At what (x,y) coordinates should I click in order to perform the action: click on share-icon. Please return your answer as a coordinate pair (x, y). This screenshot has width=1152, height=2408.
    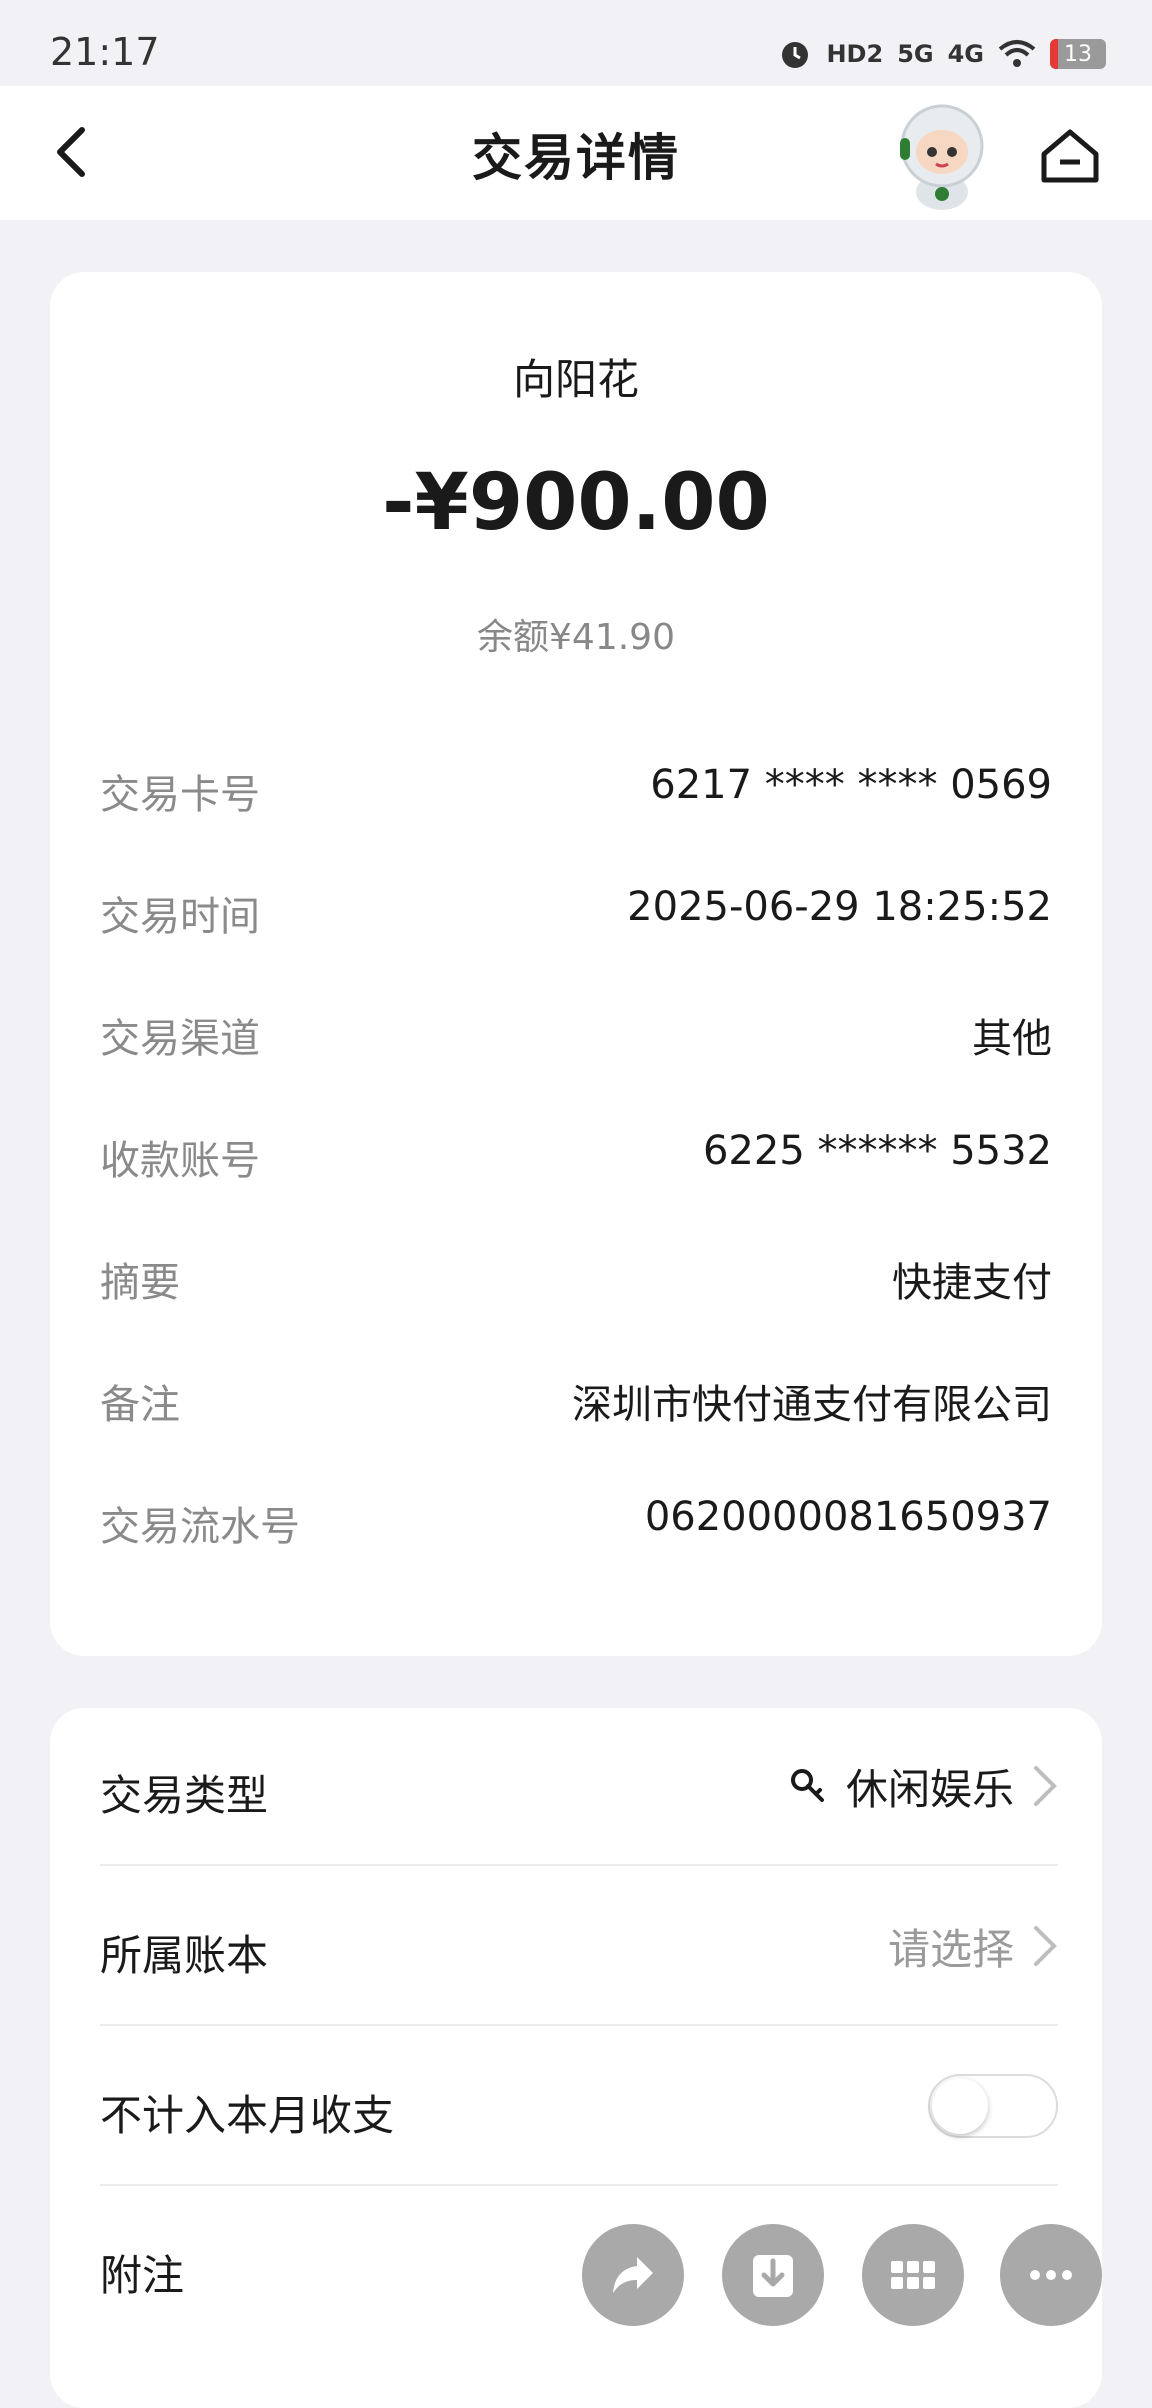
    Looking at the image, I should click on (633, 2275).